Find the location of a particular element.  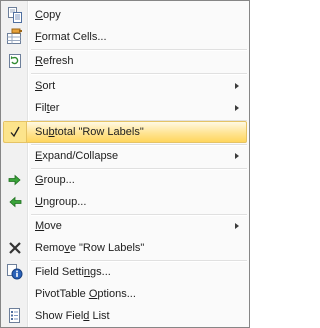

menu-item-label: Filter is located at coordinates (47, 108).